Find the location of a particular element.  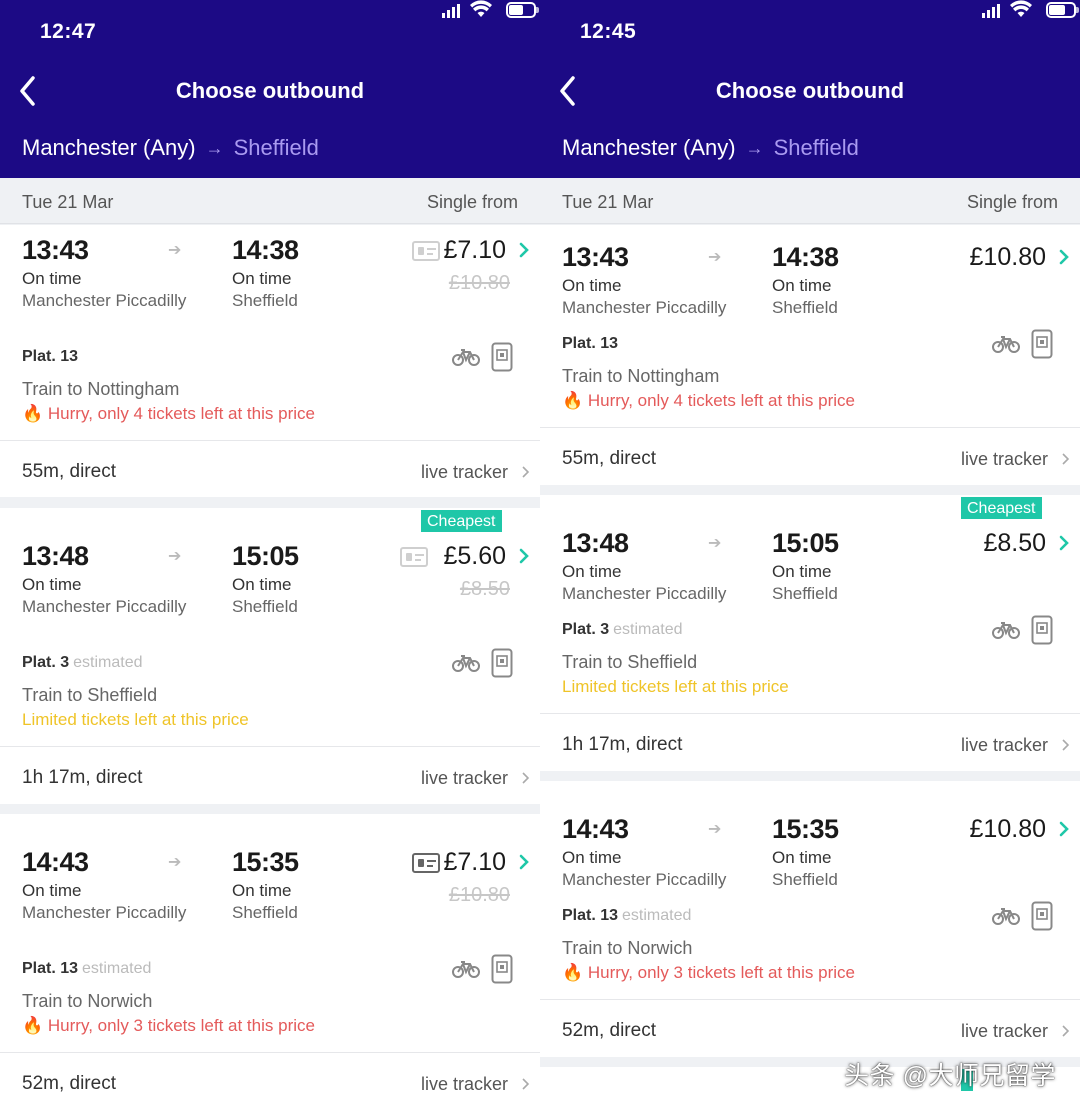

journey-duration: 55m, direct is located at coordinates (69, 471).